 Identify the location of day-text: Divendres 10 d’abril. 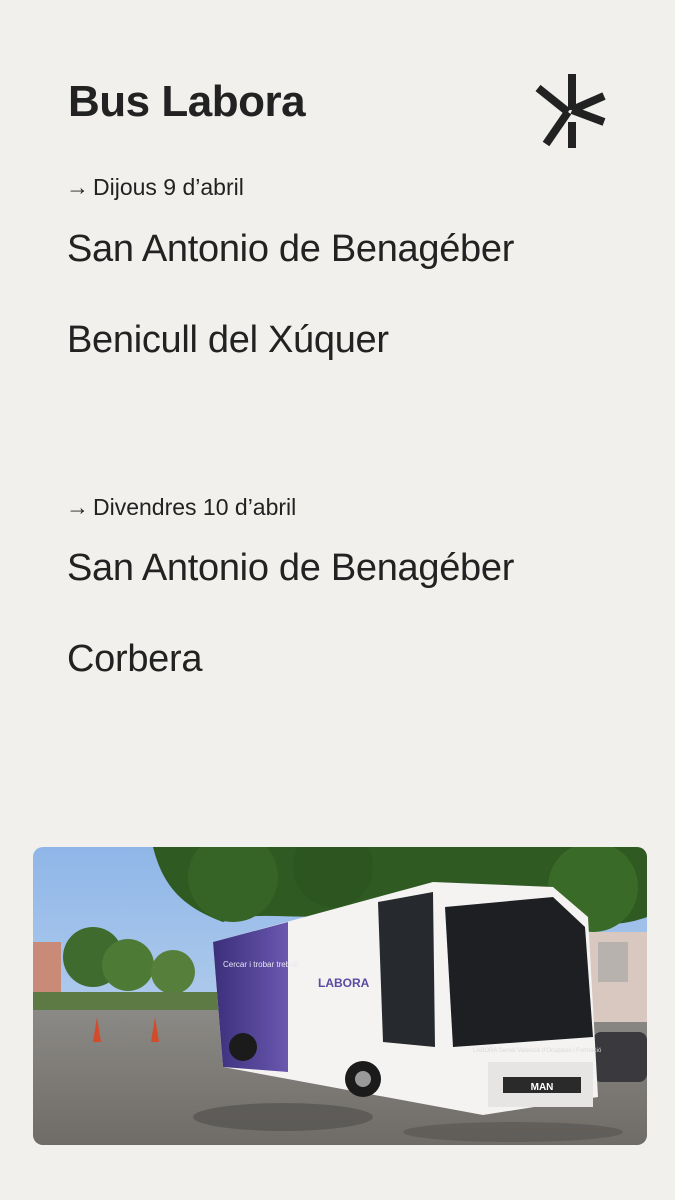
(195, 507).